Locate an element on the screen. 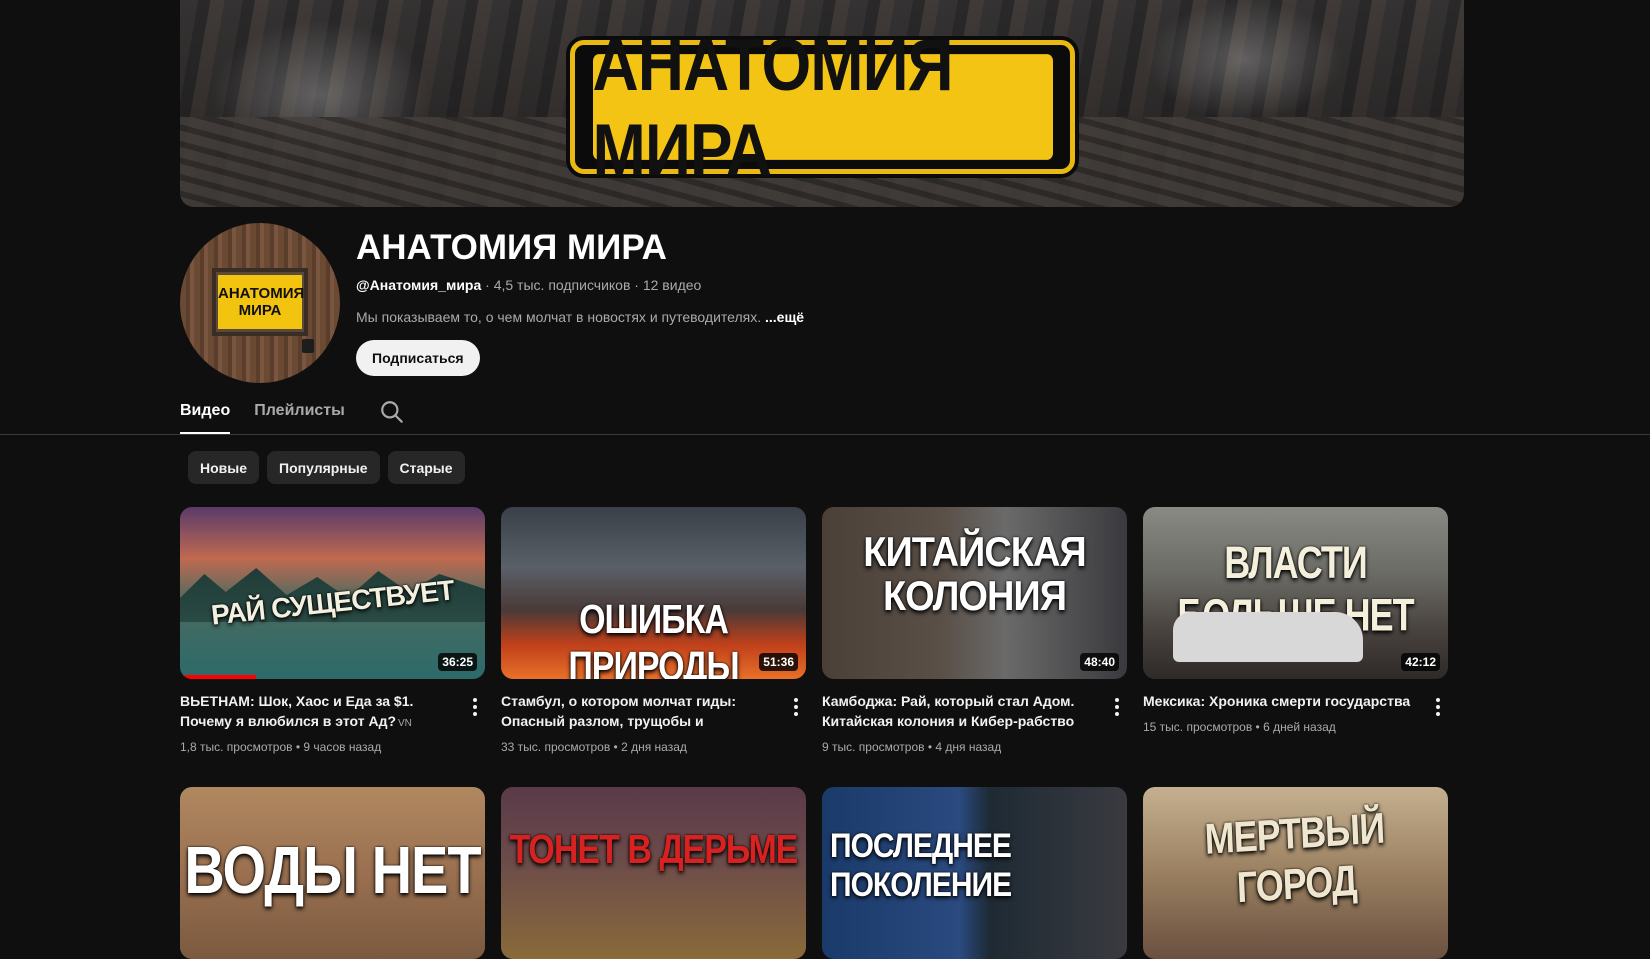 Image resolution: width=1650 pixels, height=959 pixels. watch-progress-bar is located at coordinates (218, 677).